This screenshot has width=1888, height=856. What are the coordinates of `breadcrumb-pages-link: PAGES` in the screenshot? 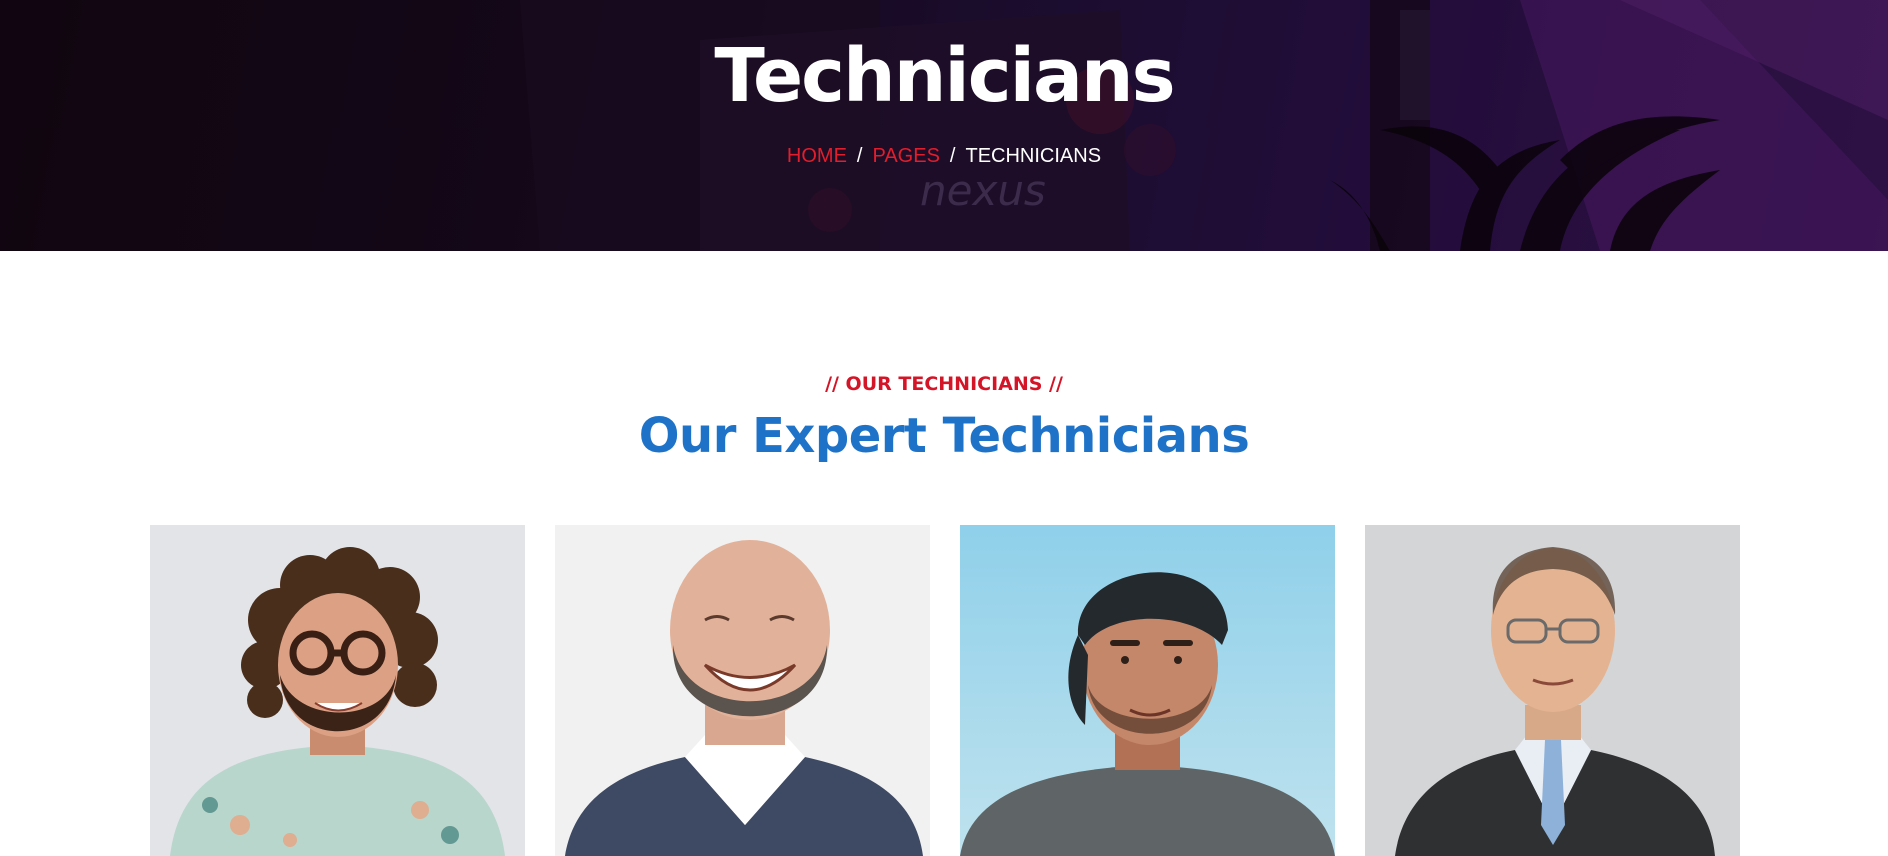 It's located at (905, 156).